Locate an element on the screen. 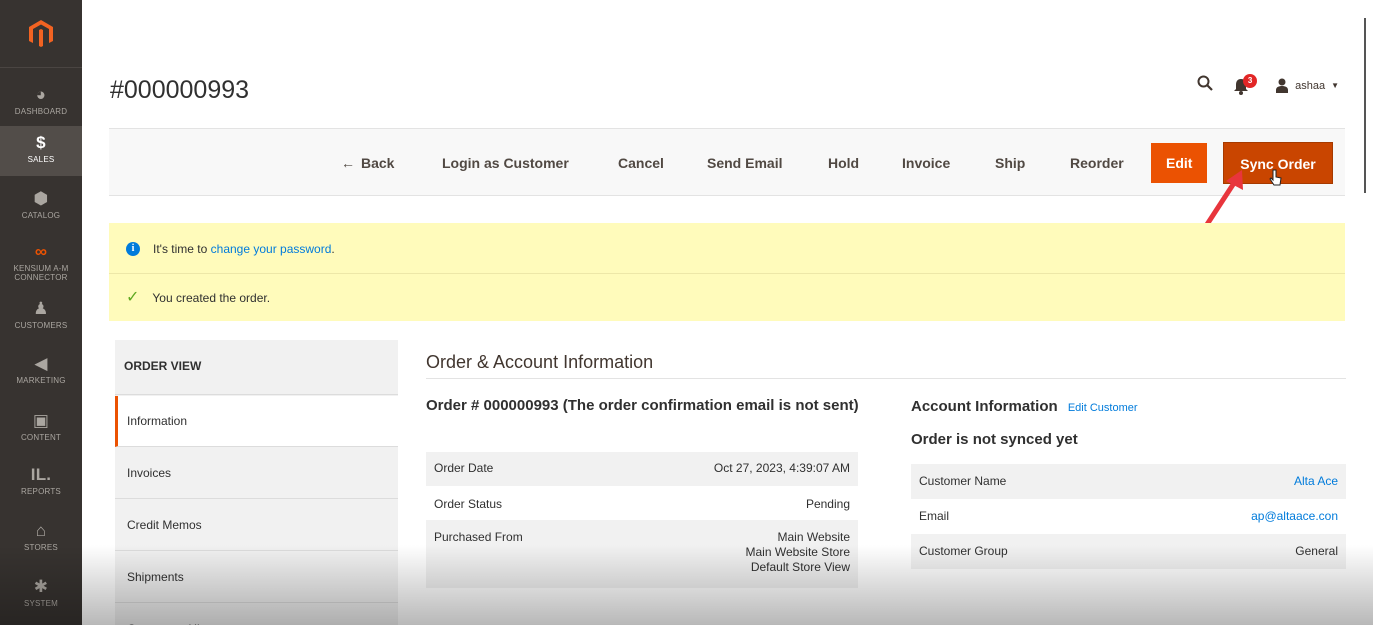  user-icon is located at coordinates (1282, 85).